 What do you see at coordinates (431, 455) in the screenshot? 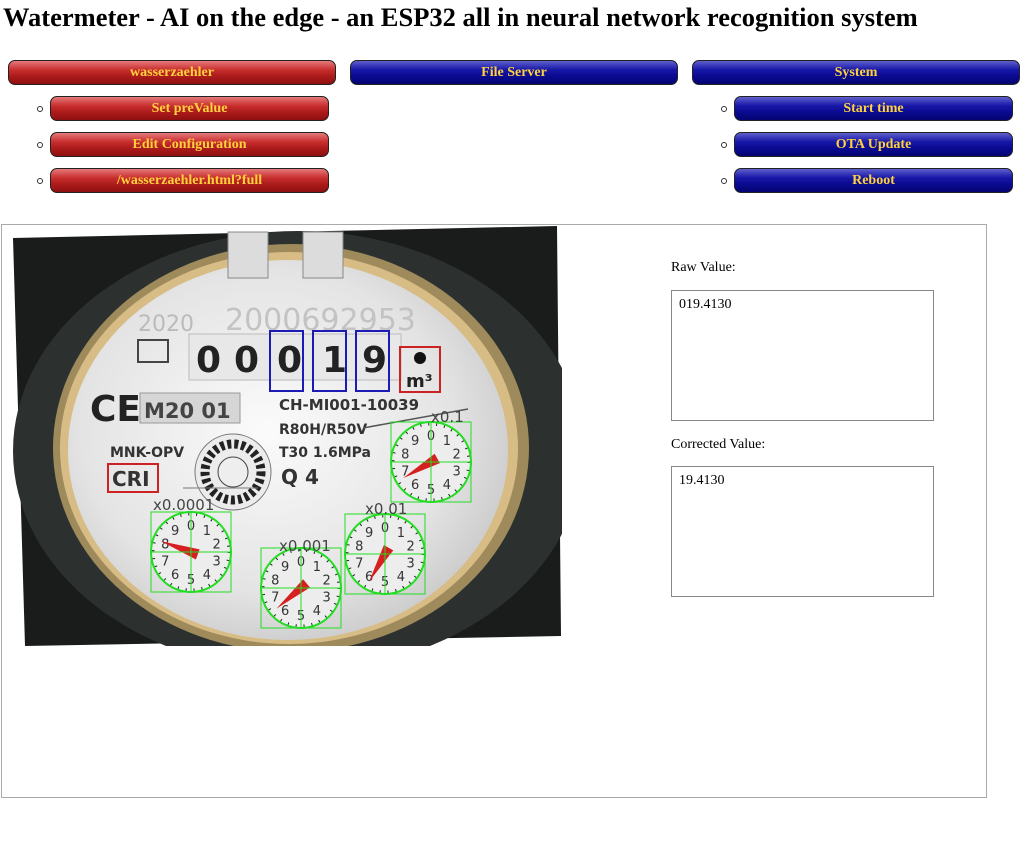
I see `dial-4: 0 123456789x0.1` at bounding box center [431, 455].